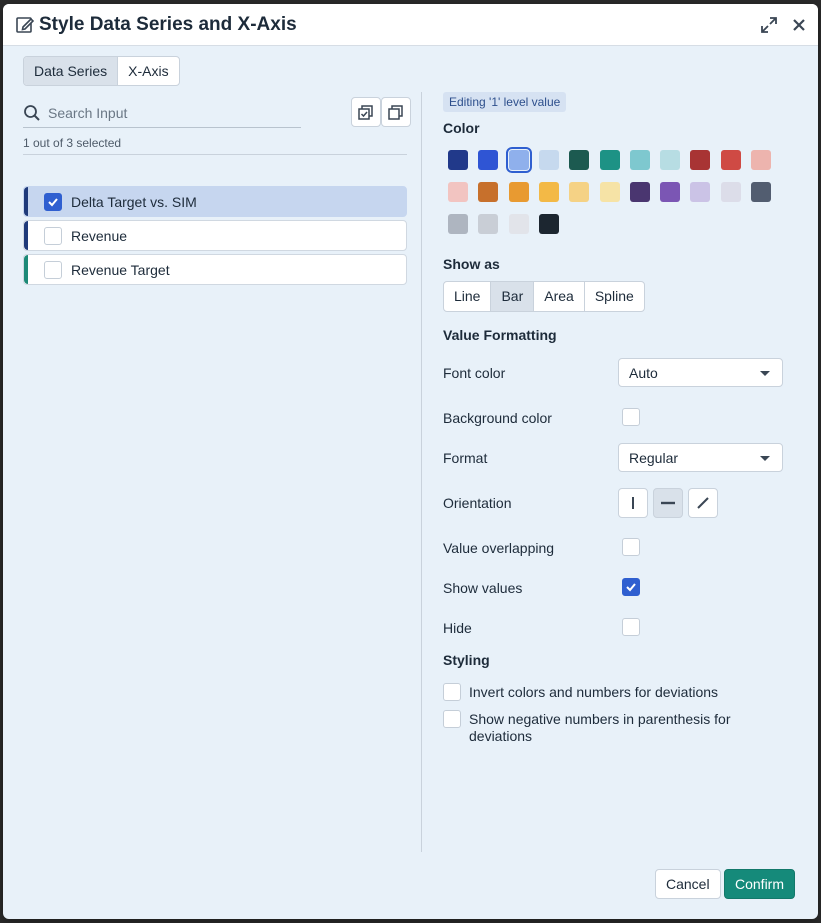 This screenshot has height=923, width=821. I want to click on divider, so click(215, 154).